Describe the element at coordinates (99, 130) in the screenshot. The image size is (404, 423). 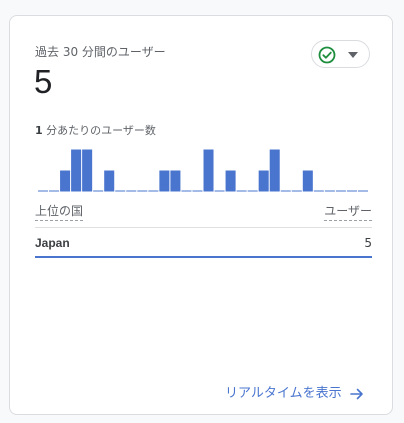
I see `per-minute-label-text: 分あたりのユーザー数` at that location.